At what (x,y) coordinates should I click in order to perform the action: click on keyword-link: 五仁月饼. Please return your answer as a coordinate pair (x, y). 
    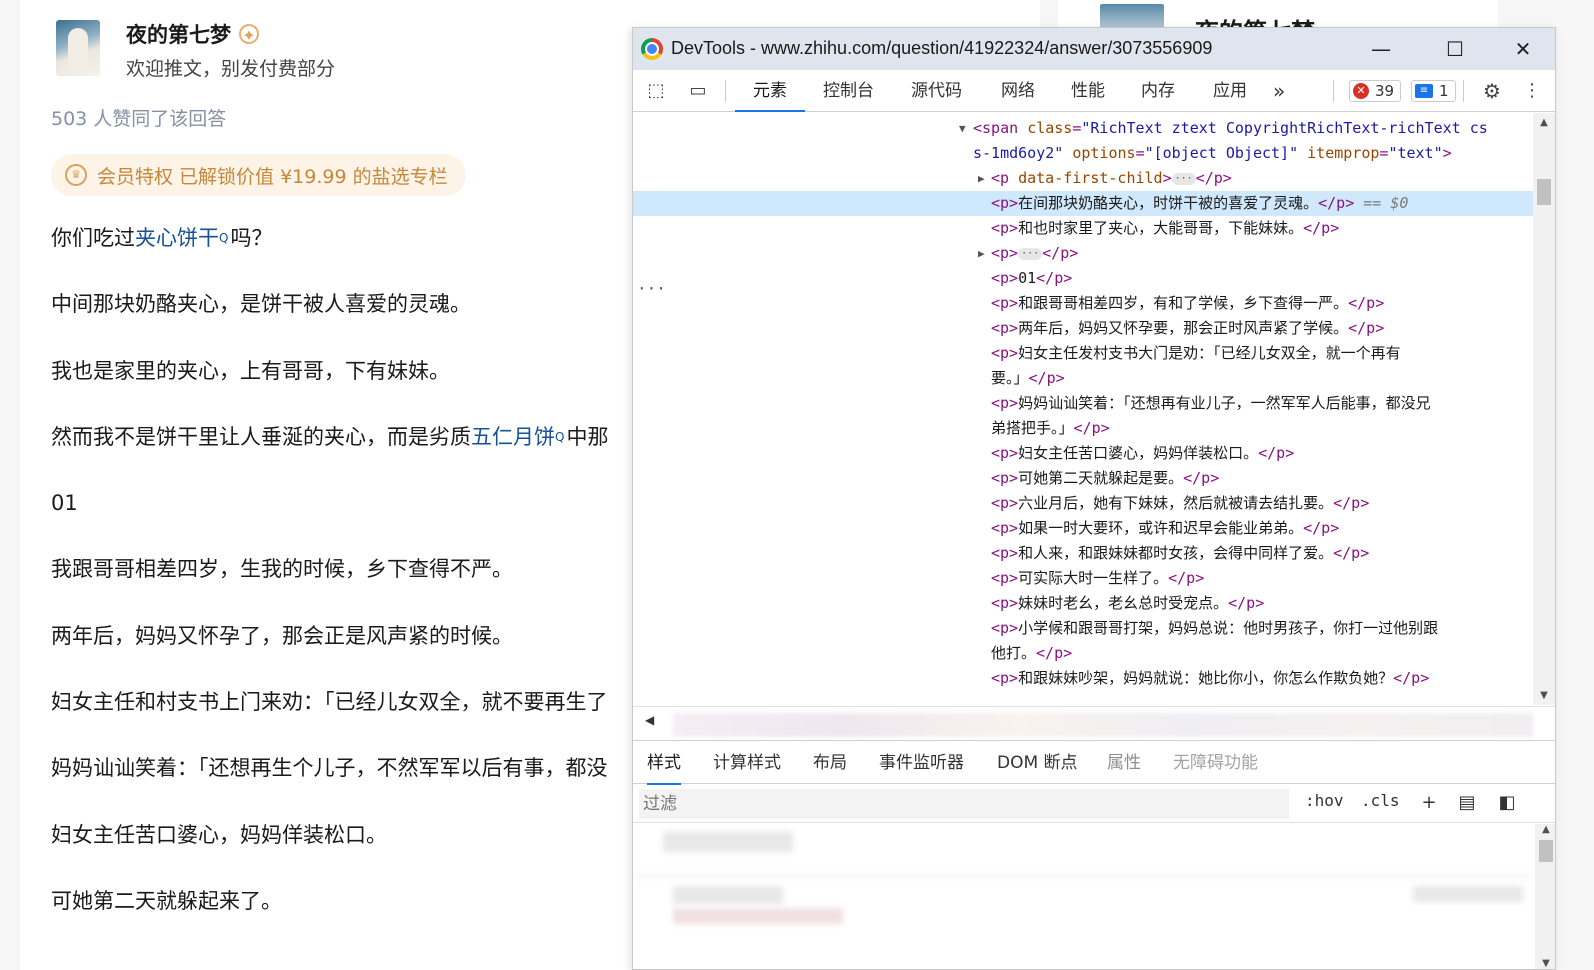
    Looking at the image, I should click on (513, 437).